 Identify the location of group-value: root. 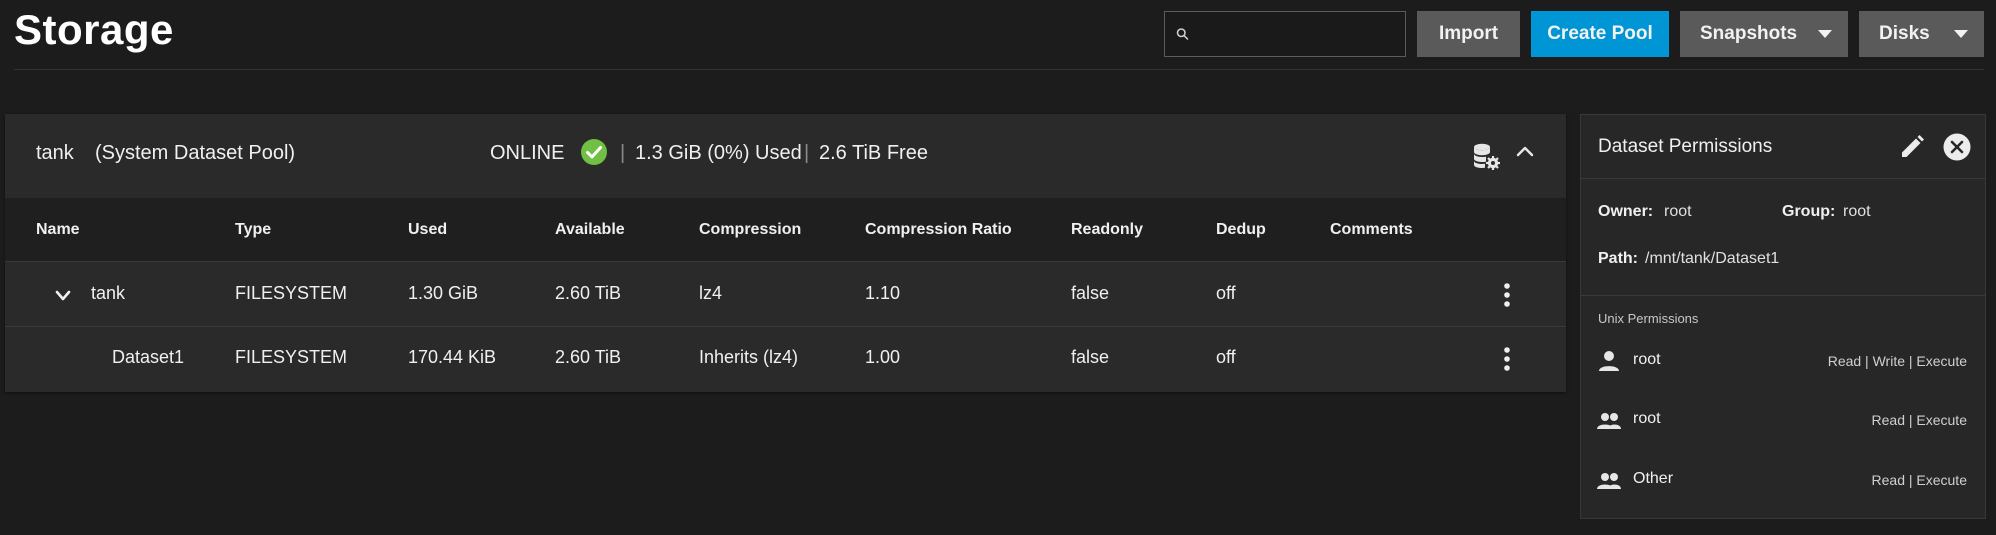
(1857, 211).